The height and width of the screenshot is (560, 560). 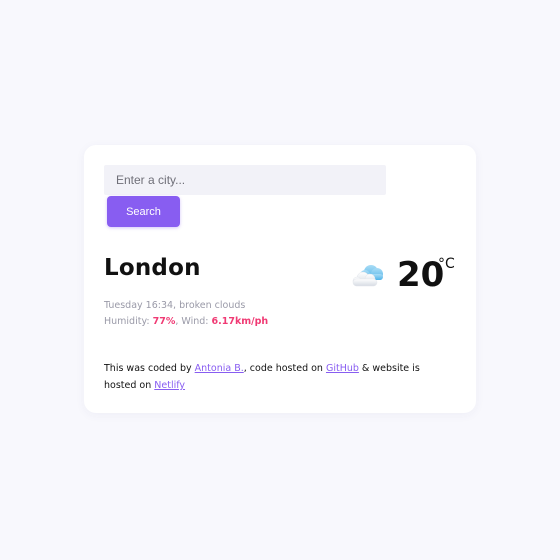 I want to click on github-link: GitHub, so click(x=342, y=368).